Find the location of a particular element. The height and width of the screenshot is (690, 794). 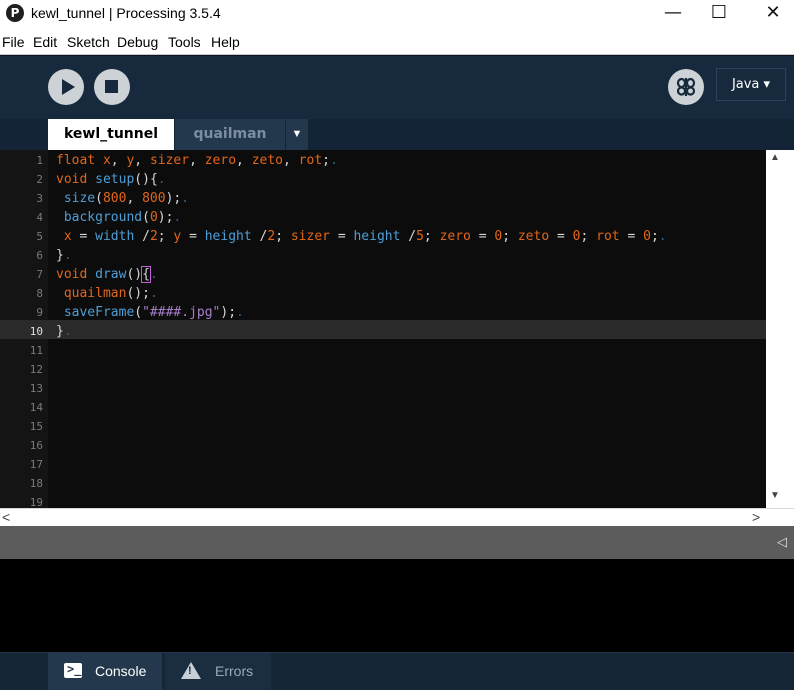

line-number: 8 is located at coordinates (39, 293).